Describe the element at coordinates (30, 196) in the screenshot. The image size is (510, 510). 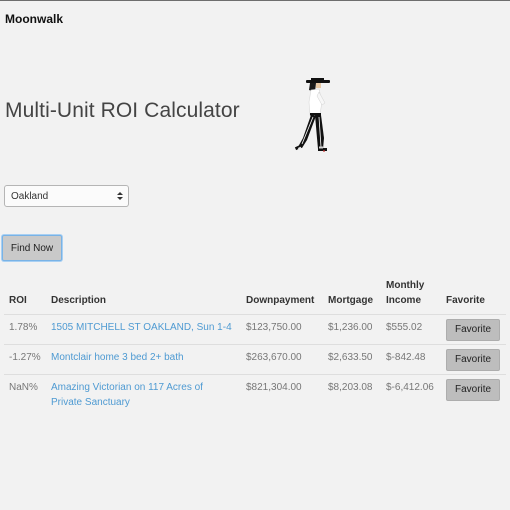
I see `city-select-value: Oakland` at that location.